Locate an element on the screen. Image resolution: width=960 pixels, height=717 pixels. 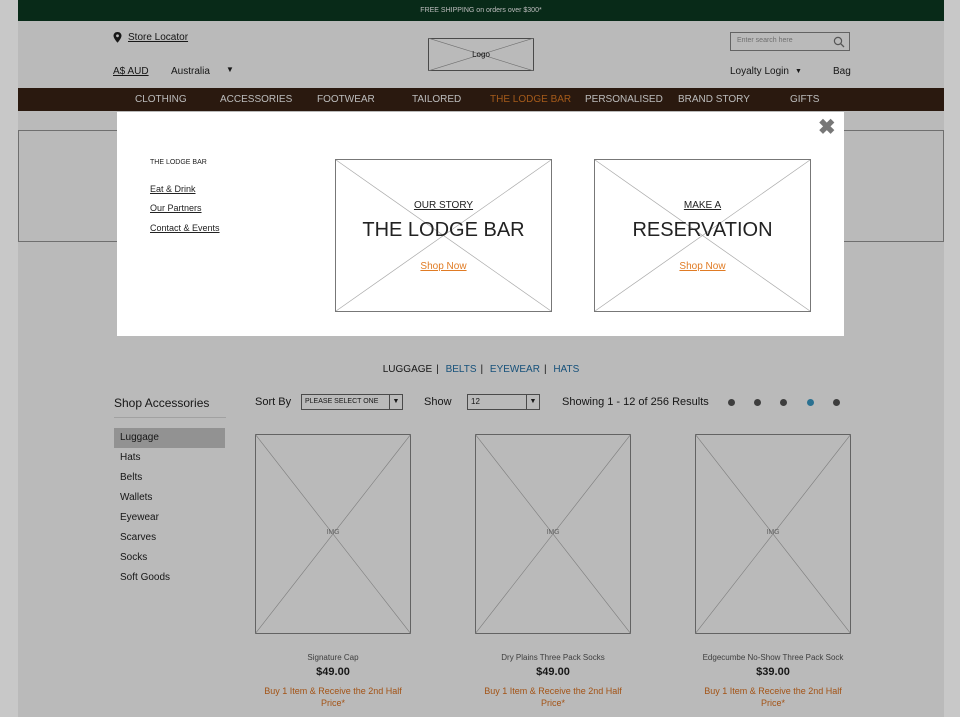
mega-menu-link-our-partners: Our Partners is located at coordinates (176, 208).